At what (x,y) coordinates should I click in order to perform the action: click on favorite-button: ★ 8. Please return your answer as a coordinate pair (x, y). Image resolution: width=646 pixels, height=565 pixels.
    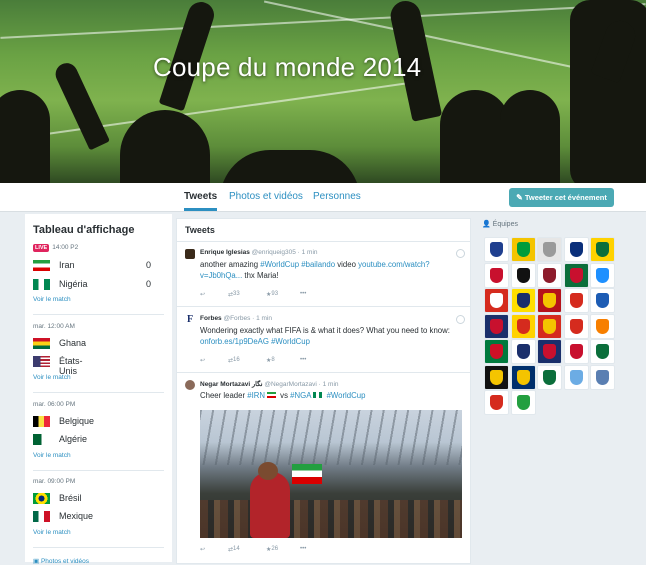
    Looking at the image, I should click on (270, 360).